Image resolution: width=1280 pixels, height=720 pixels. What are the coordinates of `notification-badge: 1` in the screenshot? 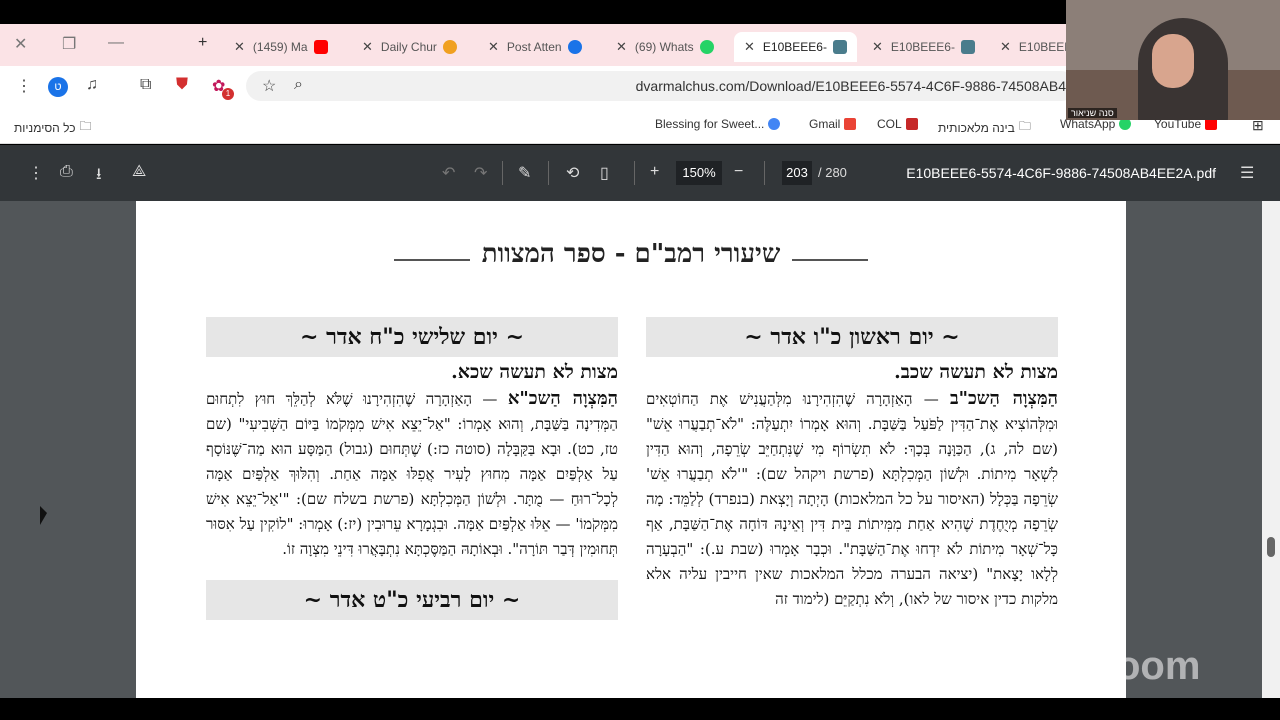 It's located at (228, 94).